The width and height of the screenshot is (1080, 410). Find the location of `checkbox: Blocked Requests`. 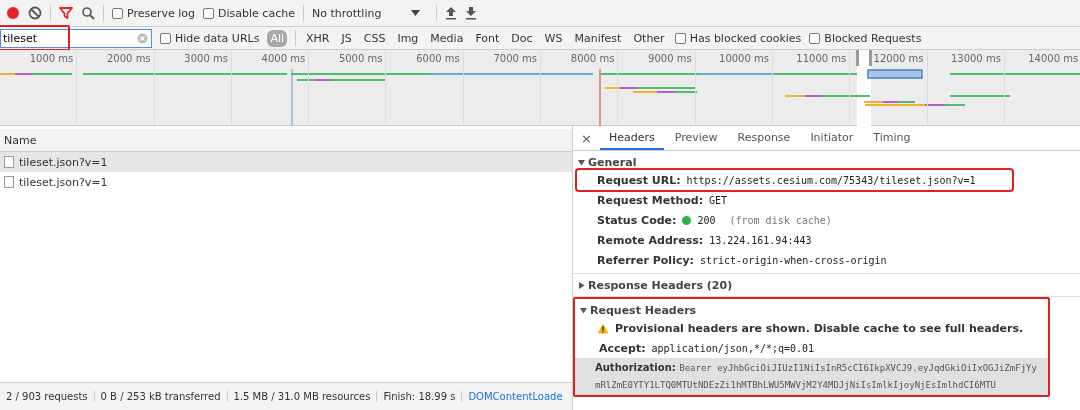

checkbox: Blocked Requests is located at coordinates (865, 38).